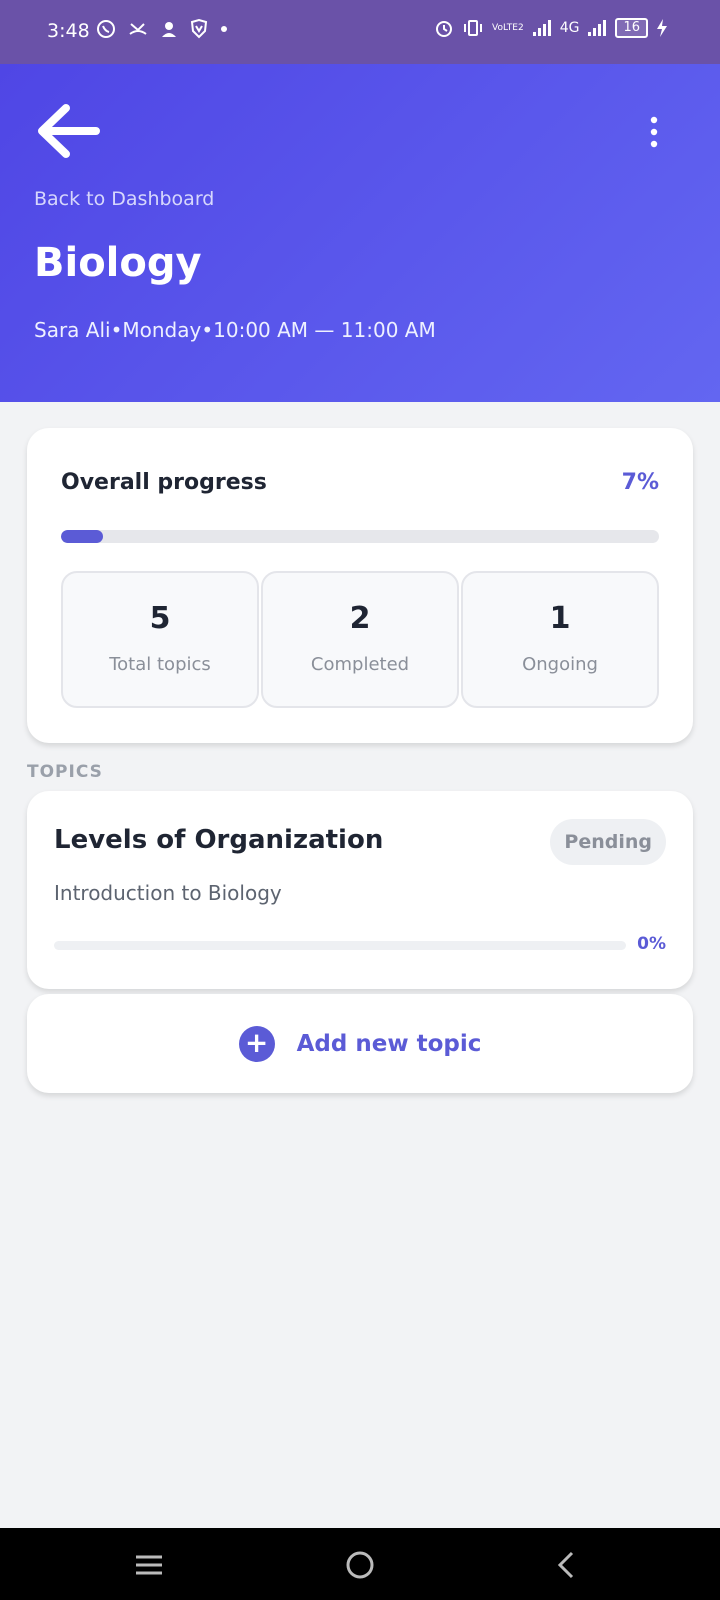  I want to click on home-icon, so click(360, 1565).